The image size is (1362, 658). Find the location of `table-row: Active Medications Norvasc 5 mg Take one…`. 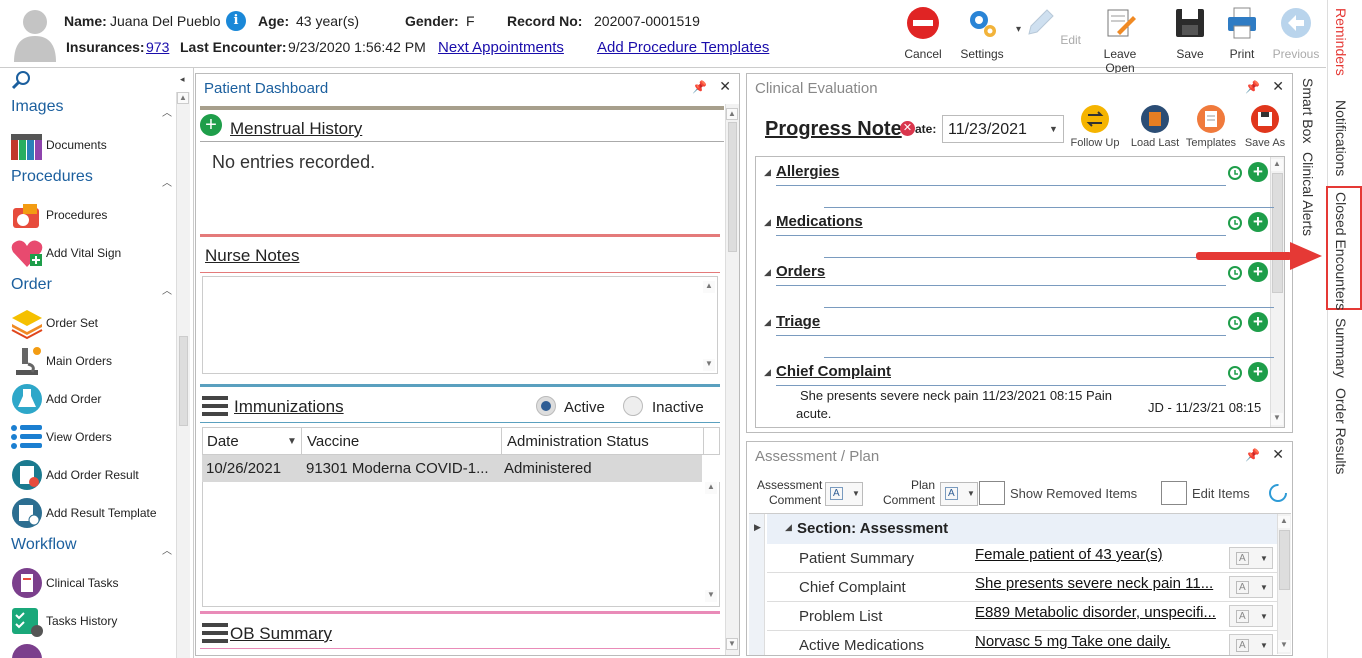

table-row: Active Medications Norvasc 5 mg Take one… is located at coordinates (1022, 643).